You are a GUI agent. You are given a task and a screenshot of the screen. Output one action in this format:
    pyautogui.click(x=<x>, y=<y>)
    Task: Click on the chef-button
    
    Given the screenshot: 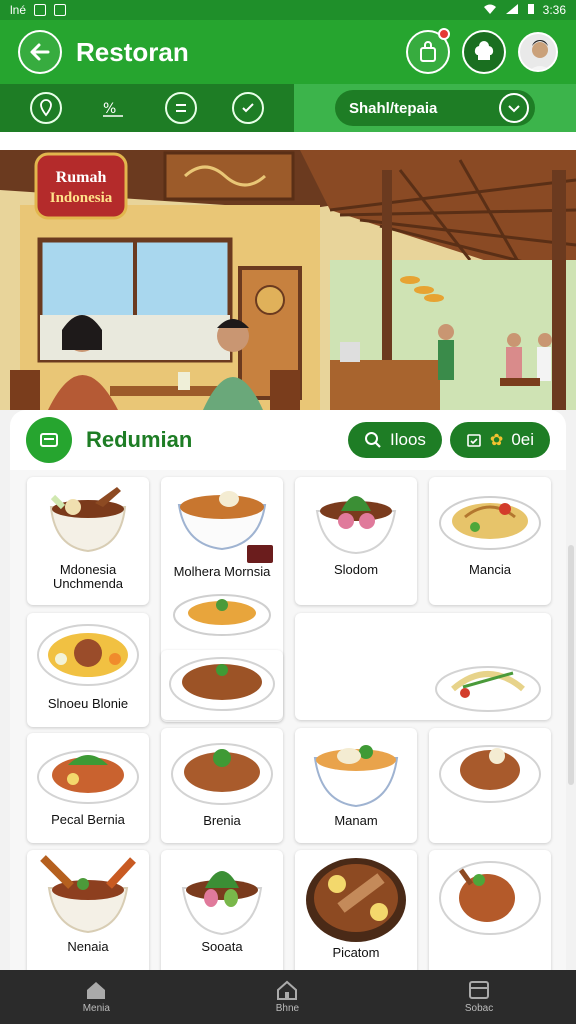 What is the action you would take?
    pyautogui.click(x=484, y=52)
    